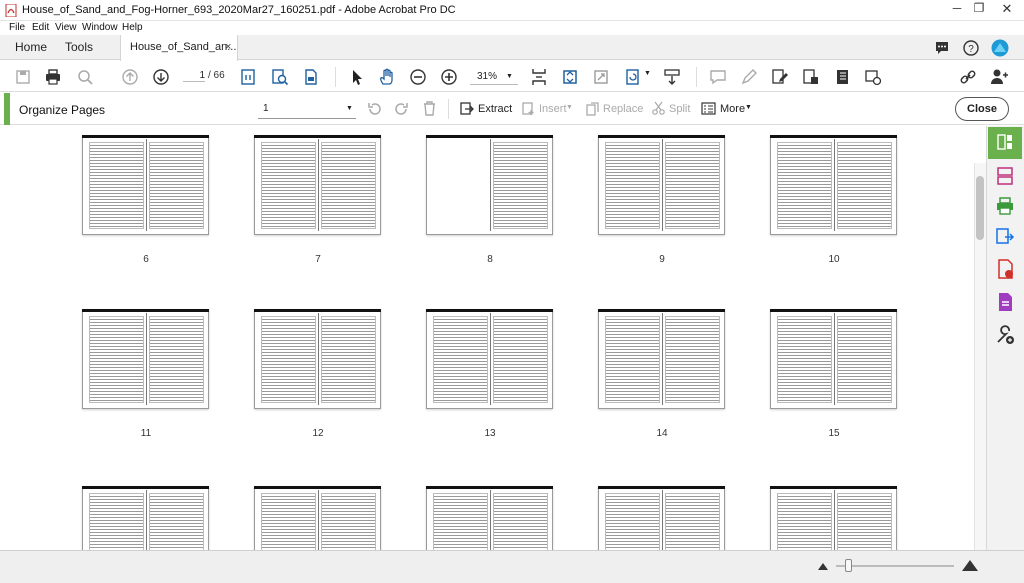  I want to click on search-document-icon, so click(280, 77).